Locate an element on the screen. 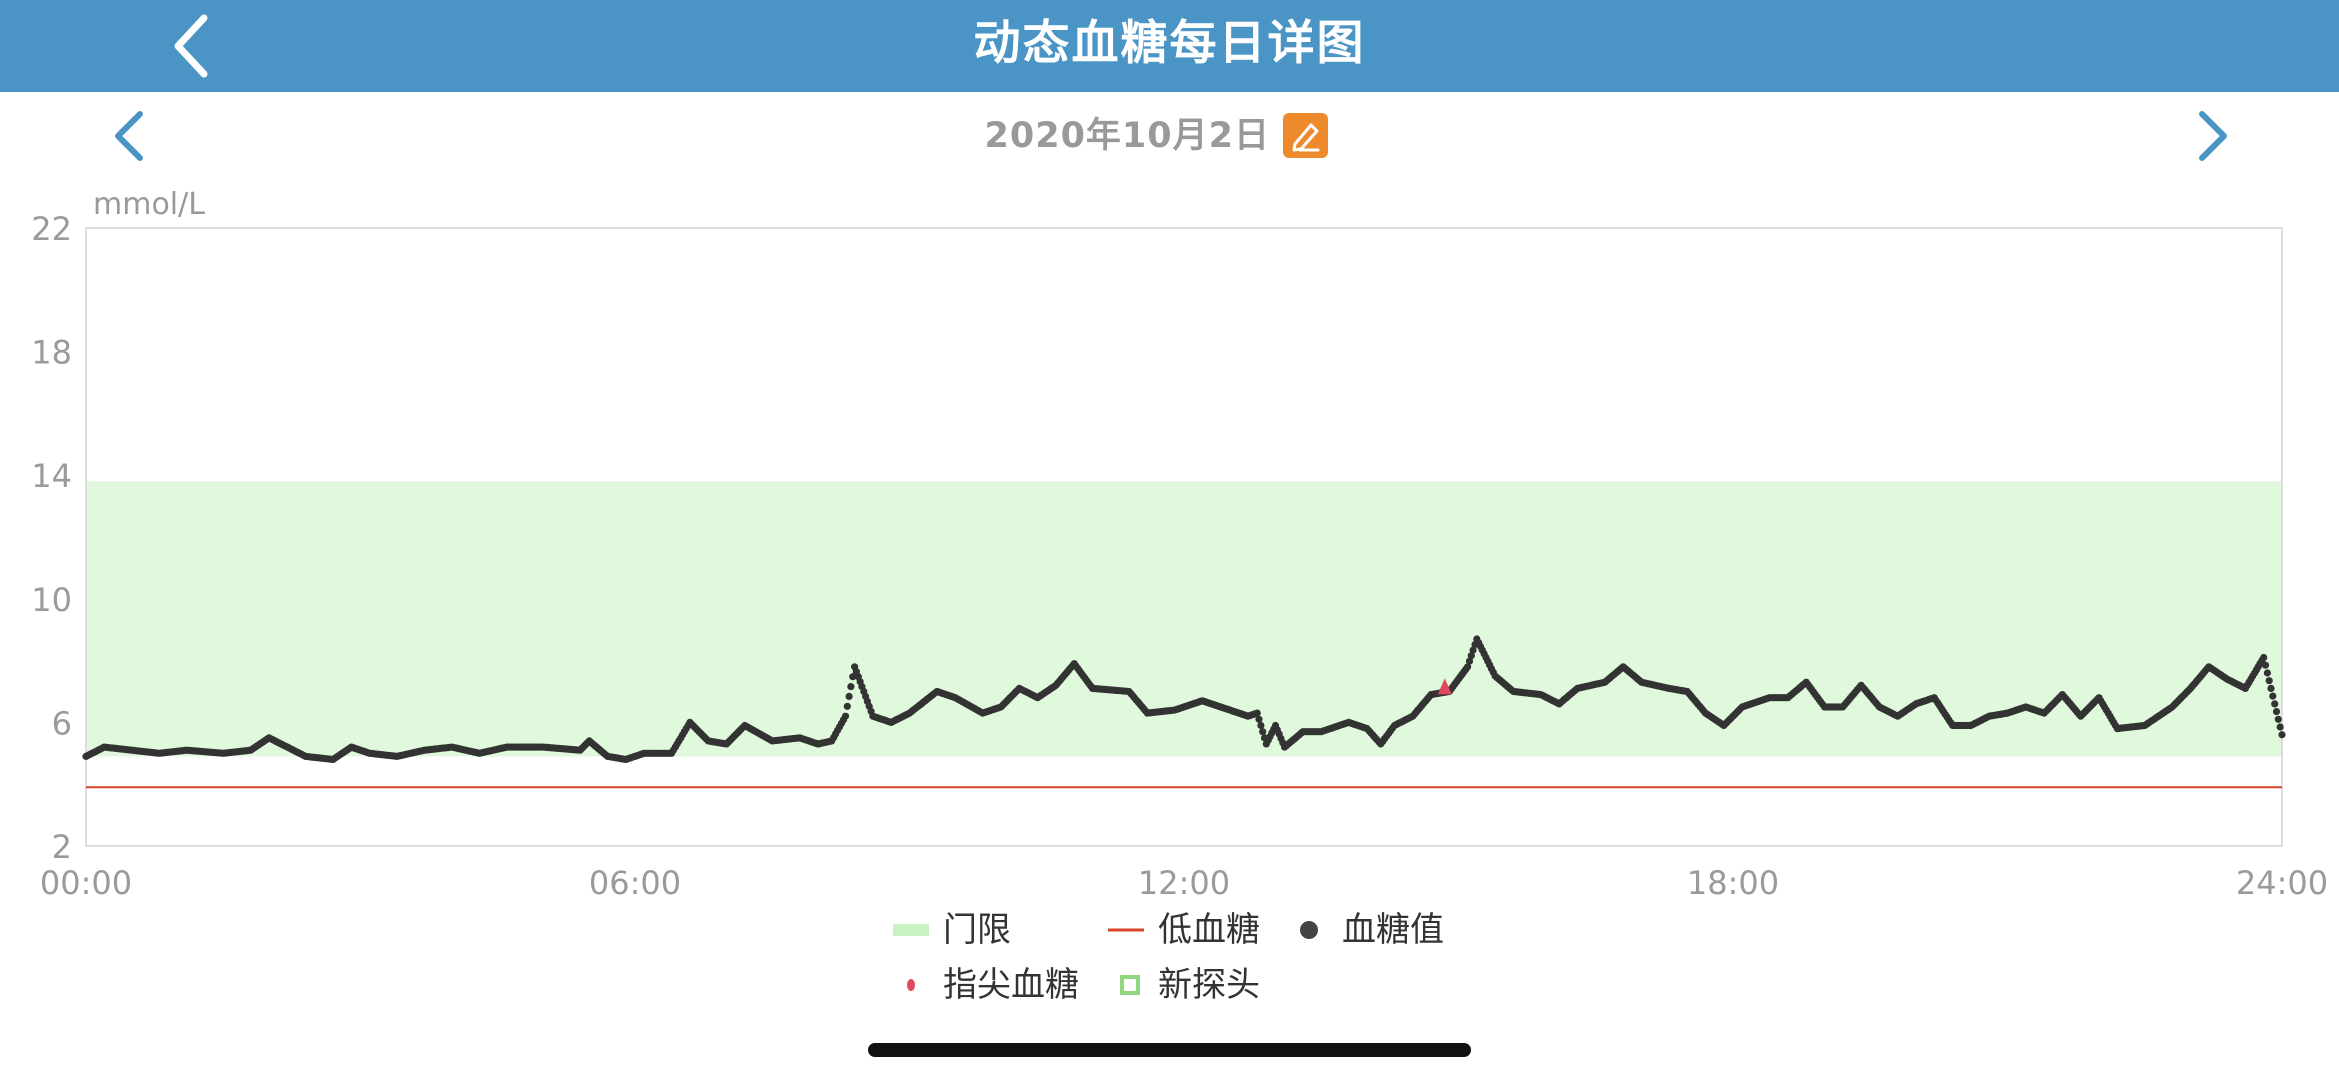 This screenshot has width=2339, height=1080. chevron-right-icon is located at coordinates (2213, 136).